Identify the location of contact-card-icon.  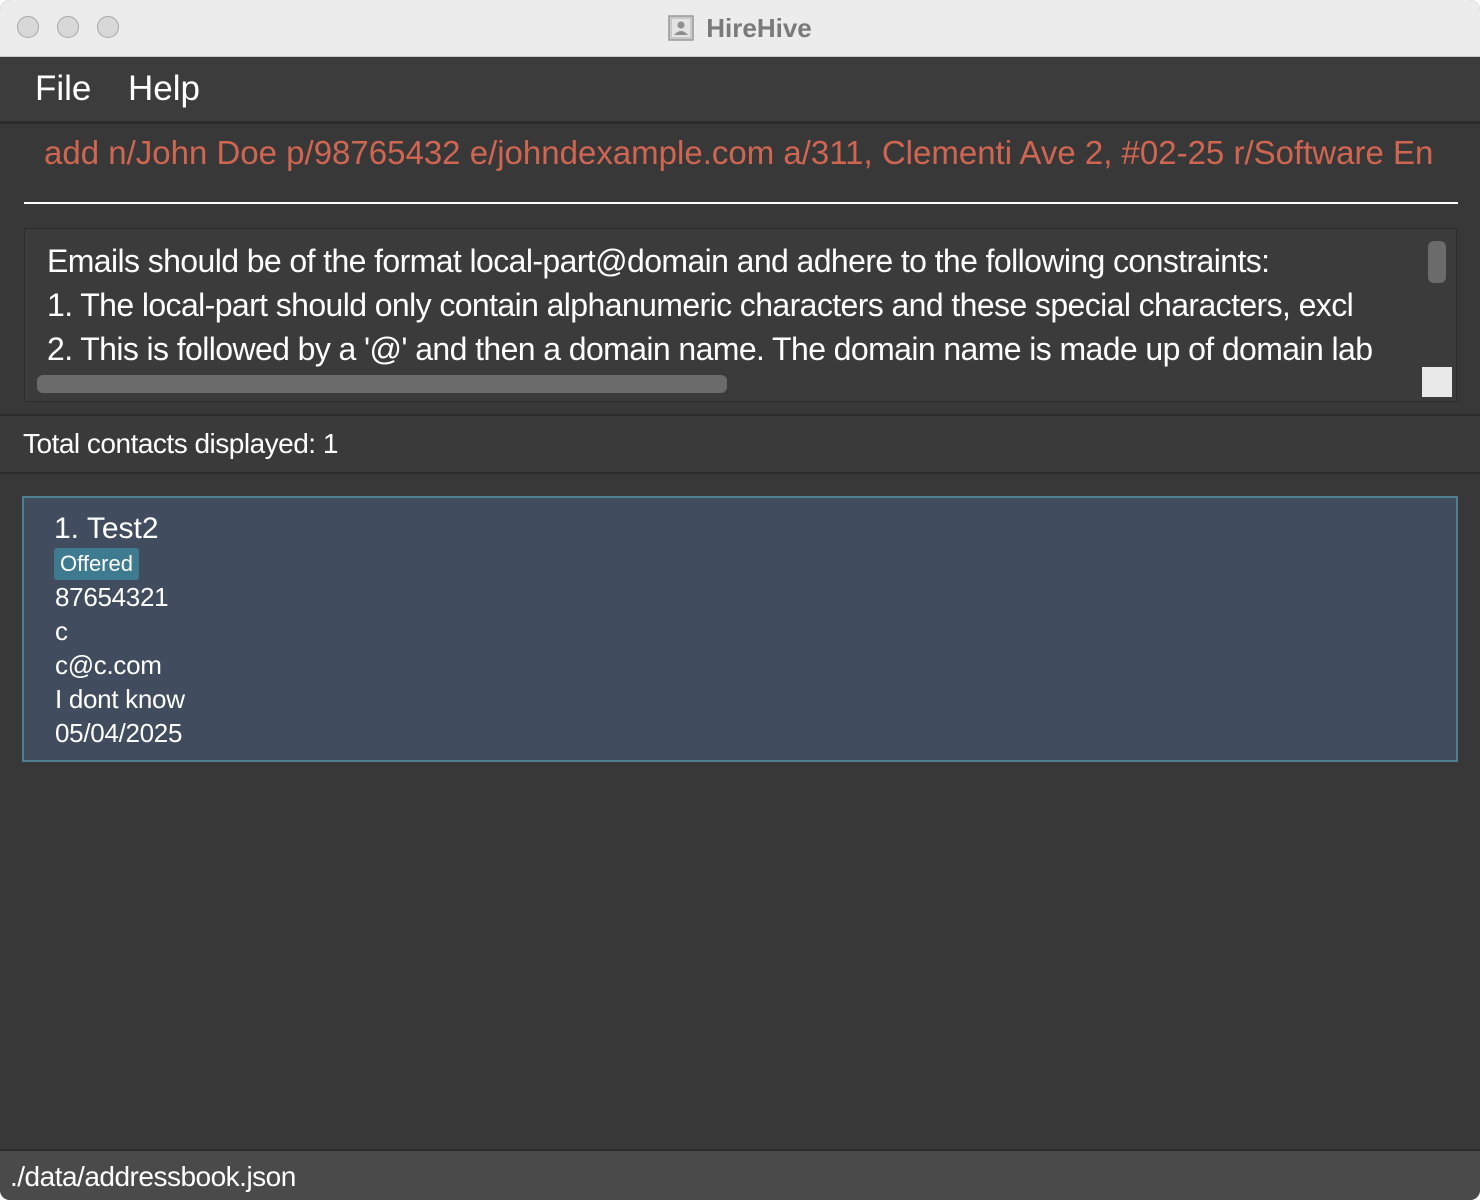
(681, 28).